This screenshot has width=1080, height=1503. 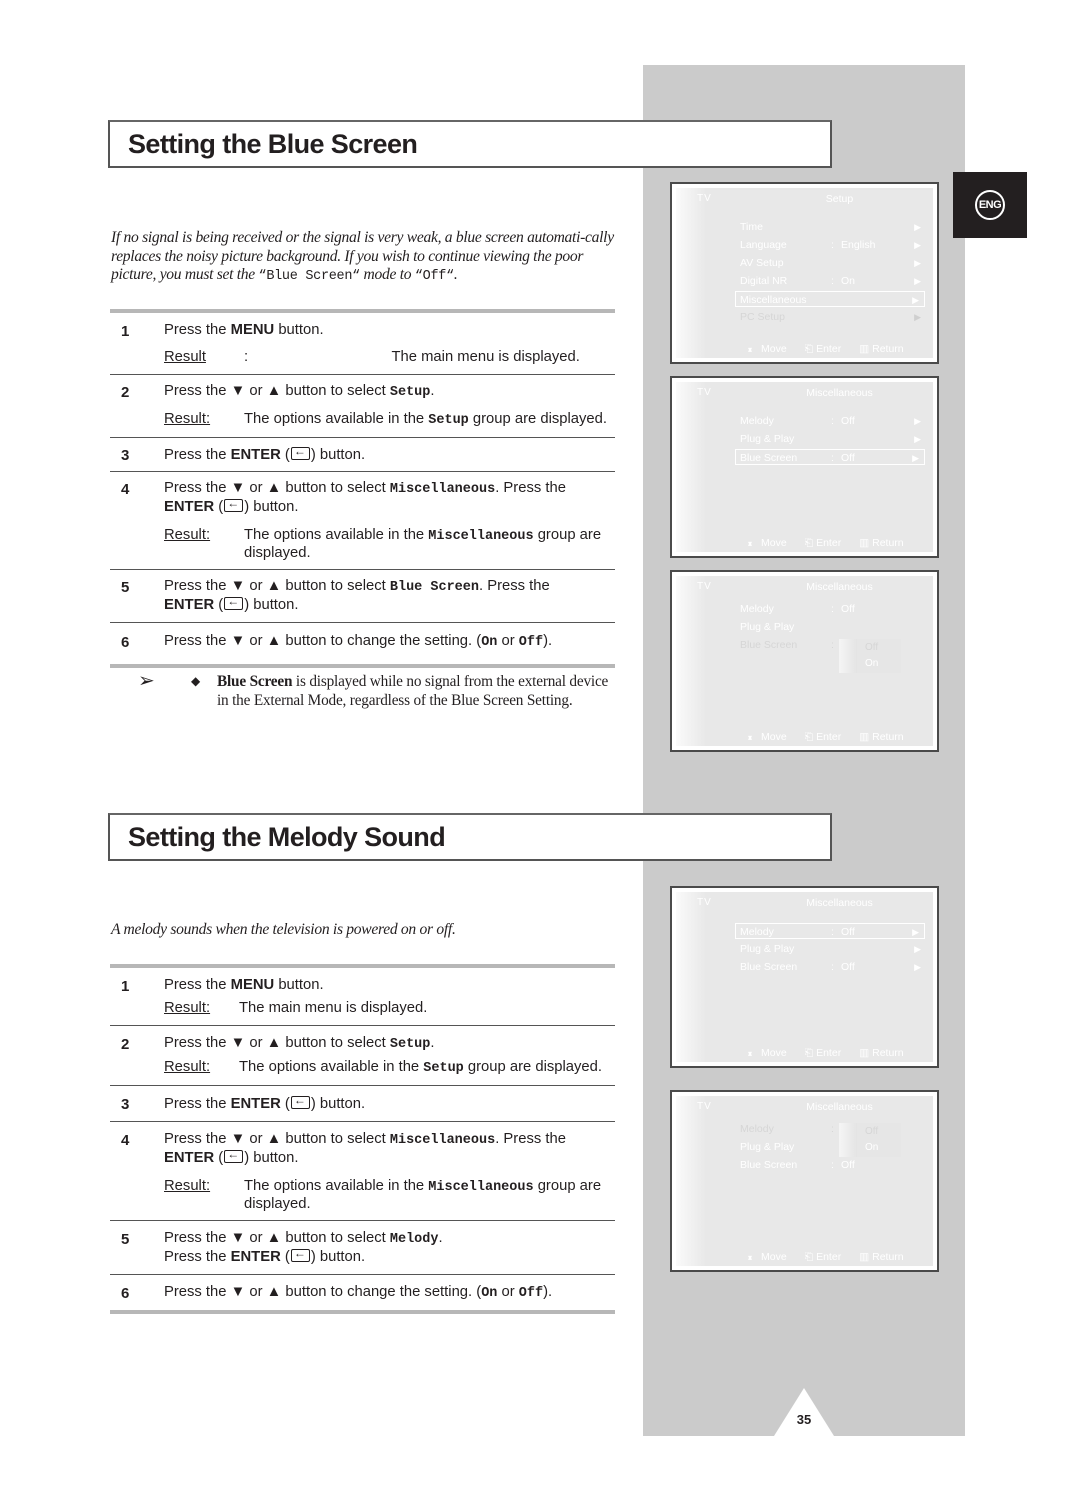 I want to click on step-number: 5, so click(x=125, y=1239).